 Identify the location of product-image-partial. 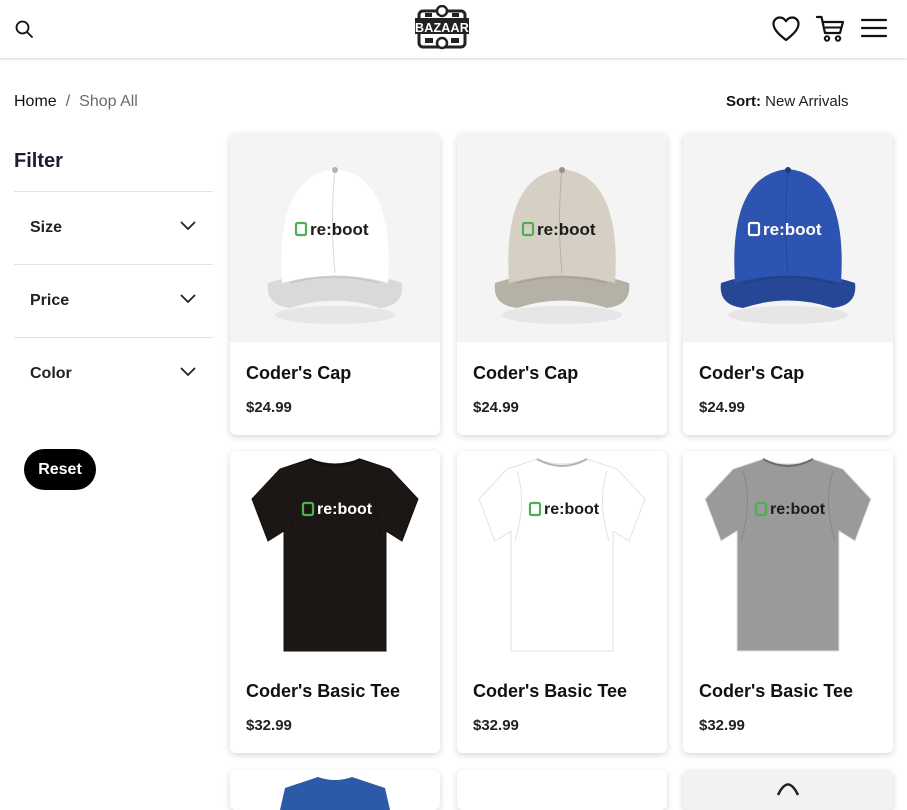
(788, 789).